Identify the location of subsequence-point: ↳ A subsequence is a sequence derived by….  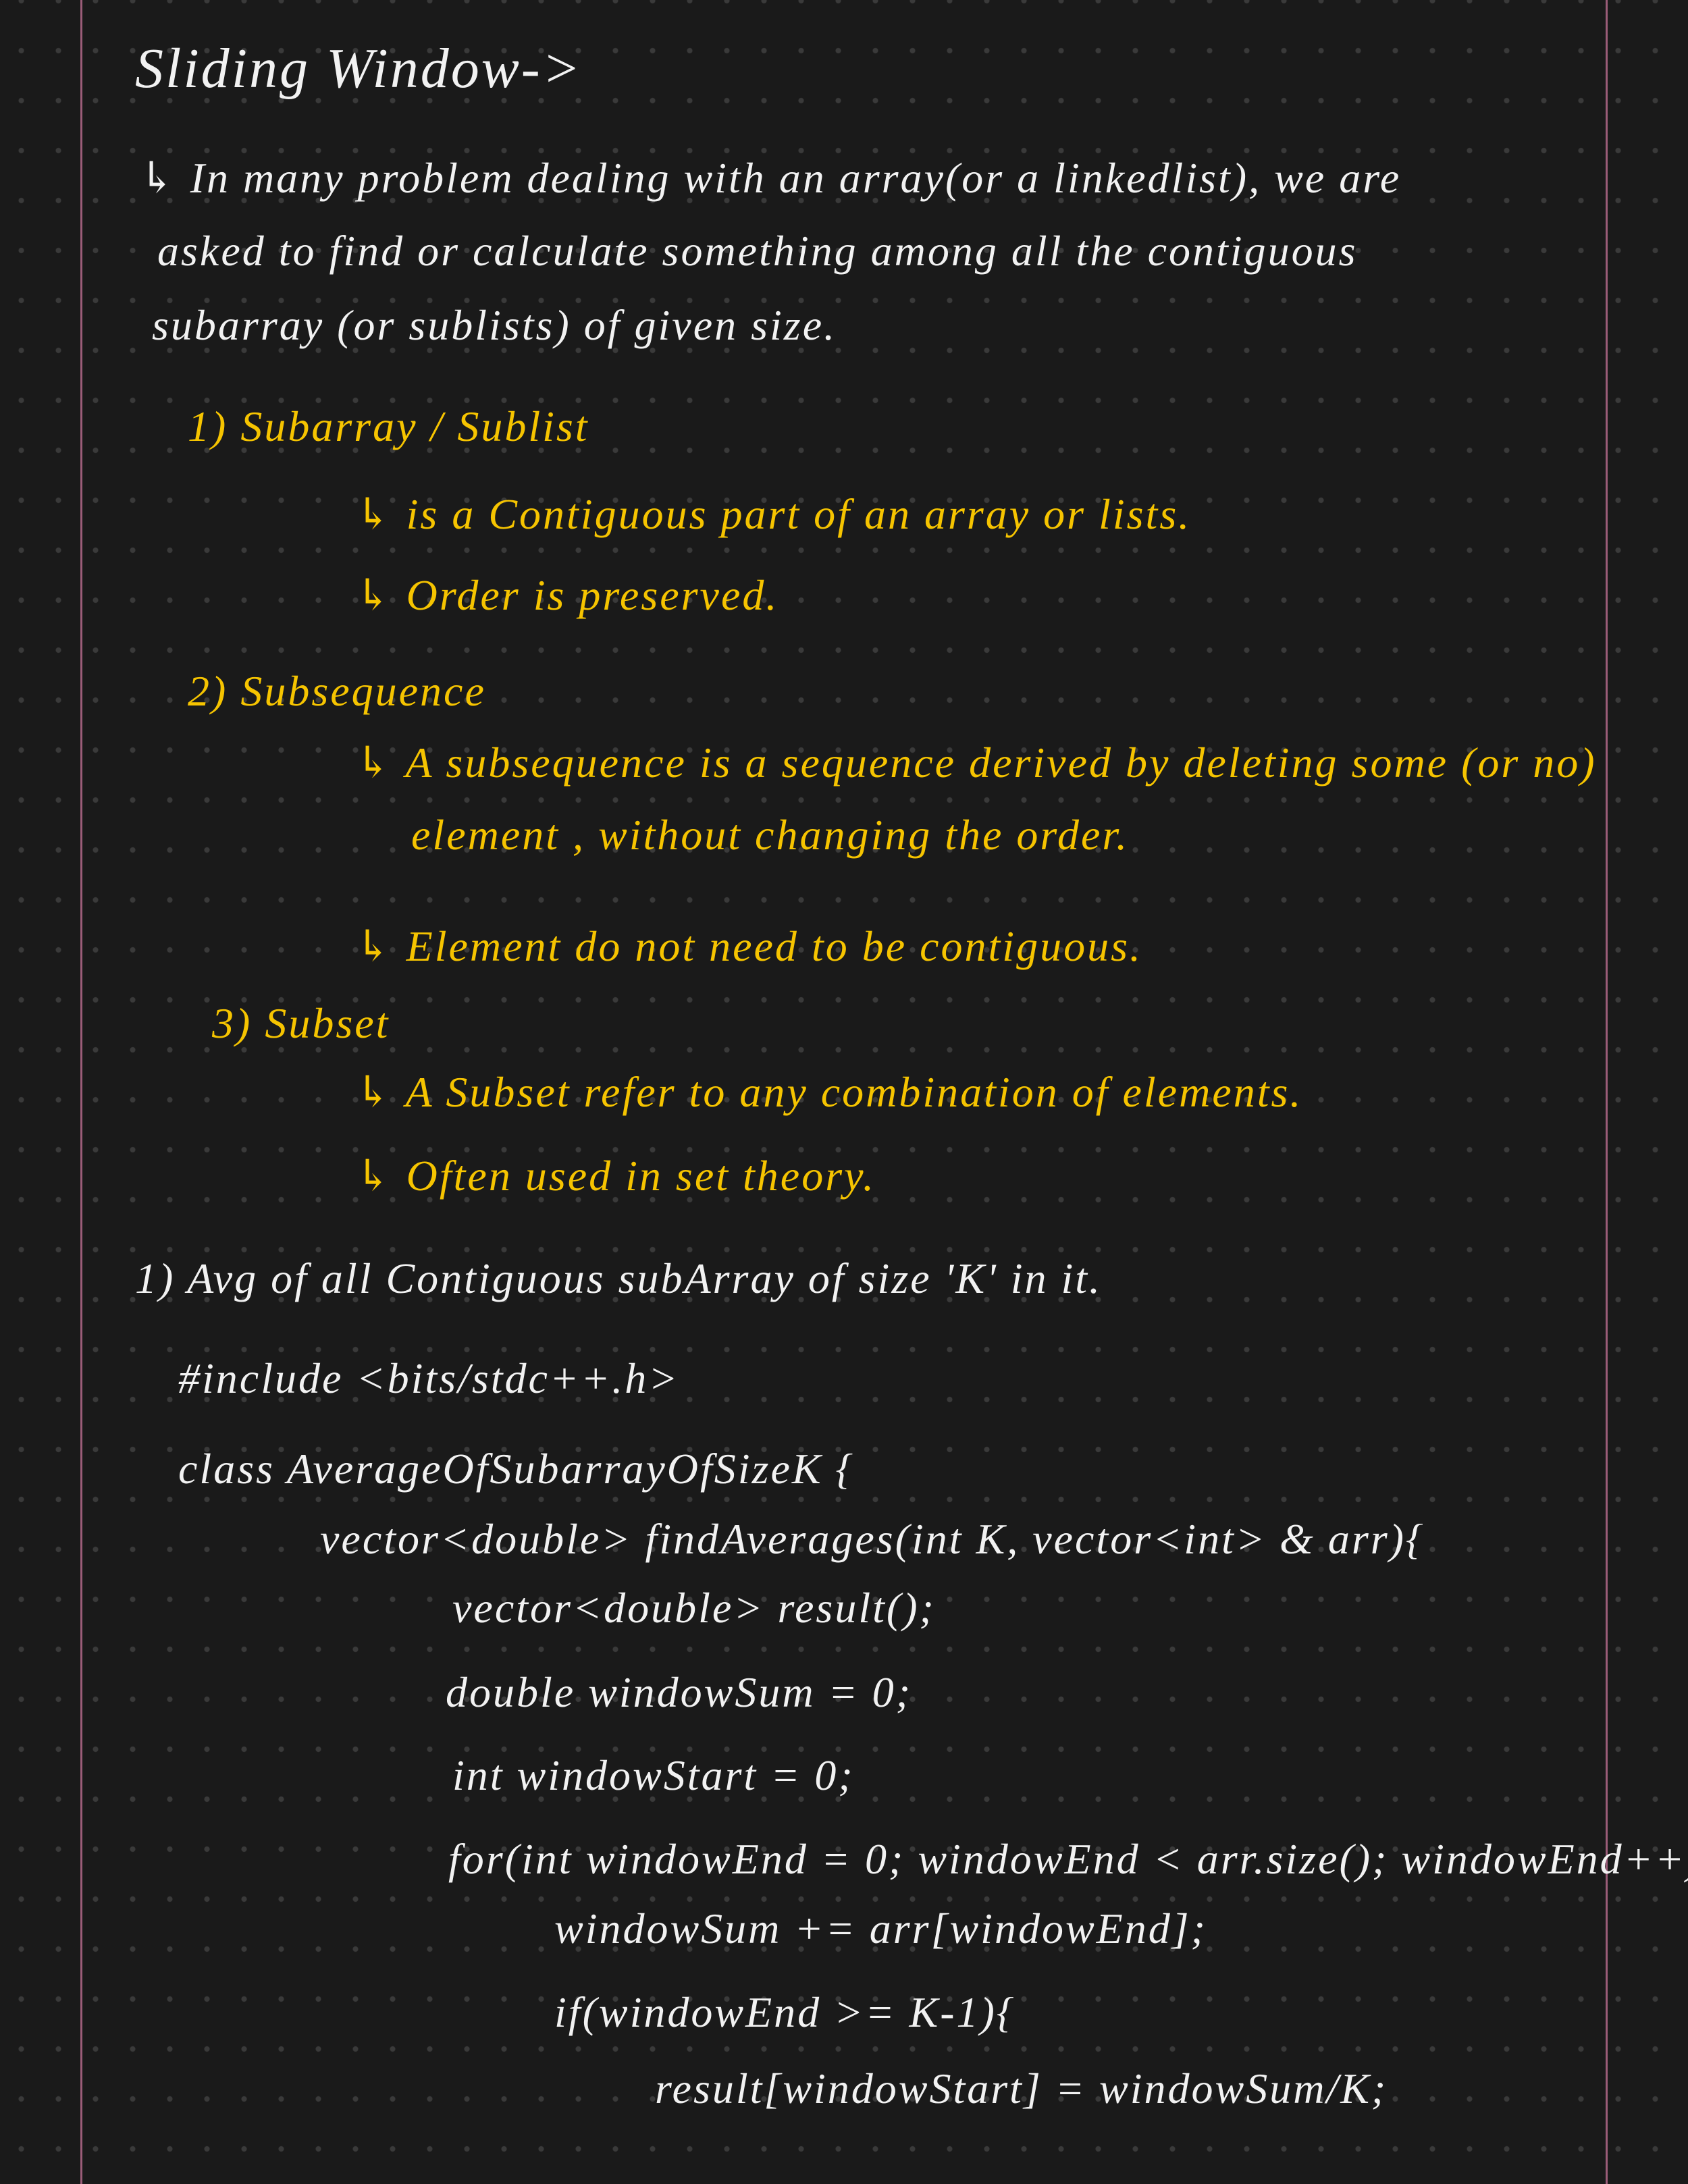
(976, 763).